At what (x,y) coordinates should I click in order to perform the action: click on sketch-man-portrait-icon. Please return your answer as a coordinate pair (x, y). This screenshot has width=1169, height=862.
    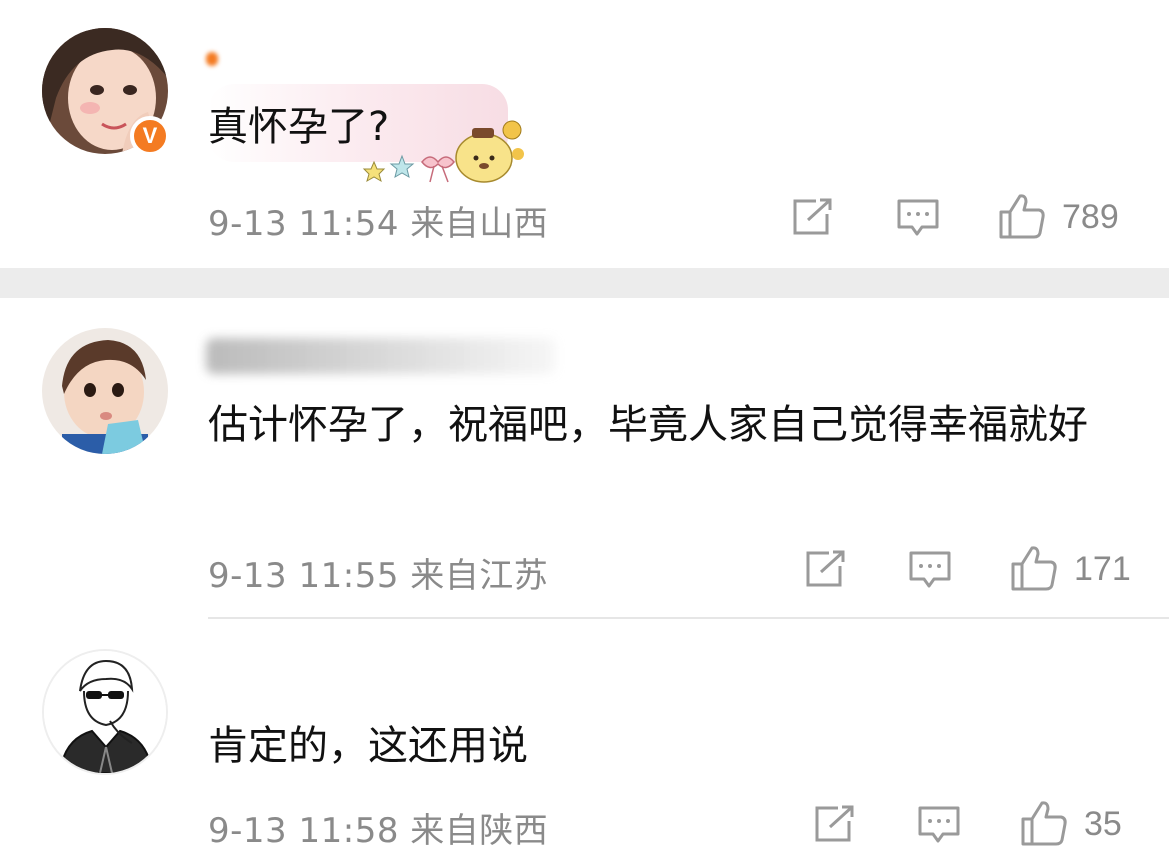
    Looking at the image, I should click on (105, 712).